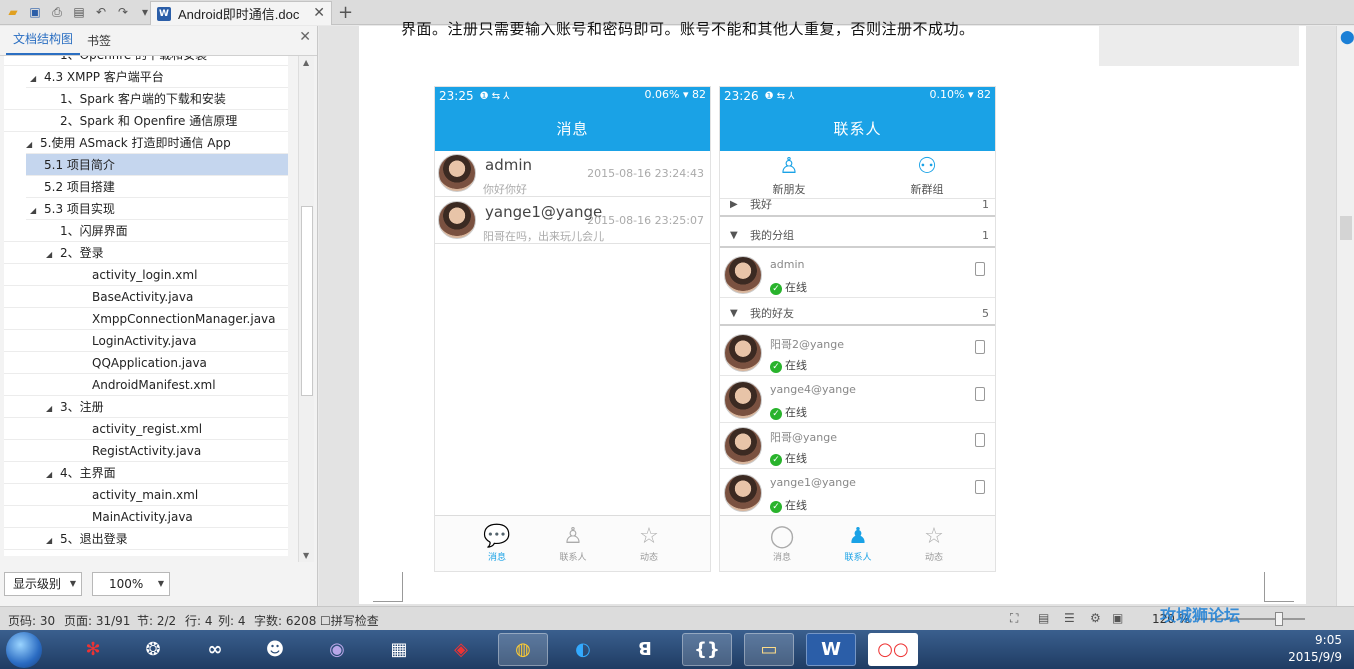  Describe the element at coordinates (146, 517) in the screenshot. I see `outline-item: MainActivity.java` at that location.